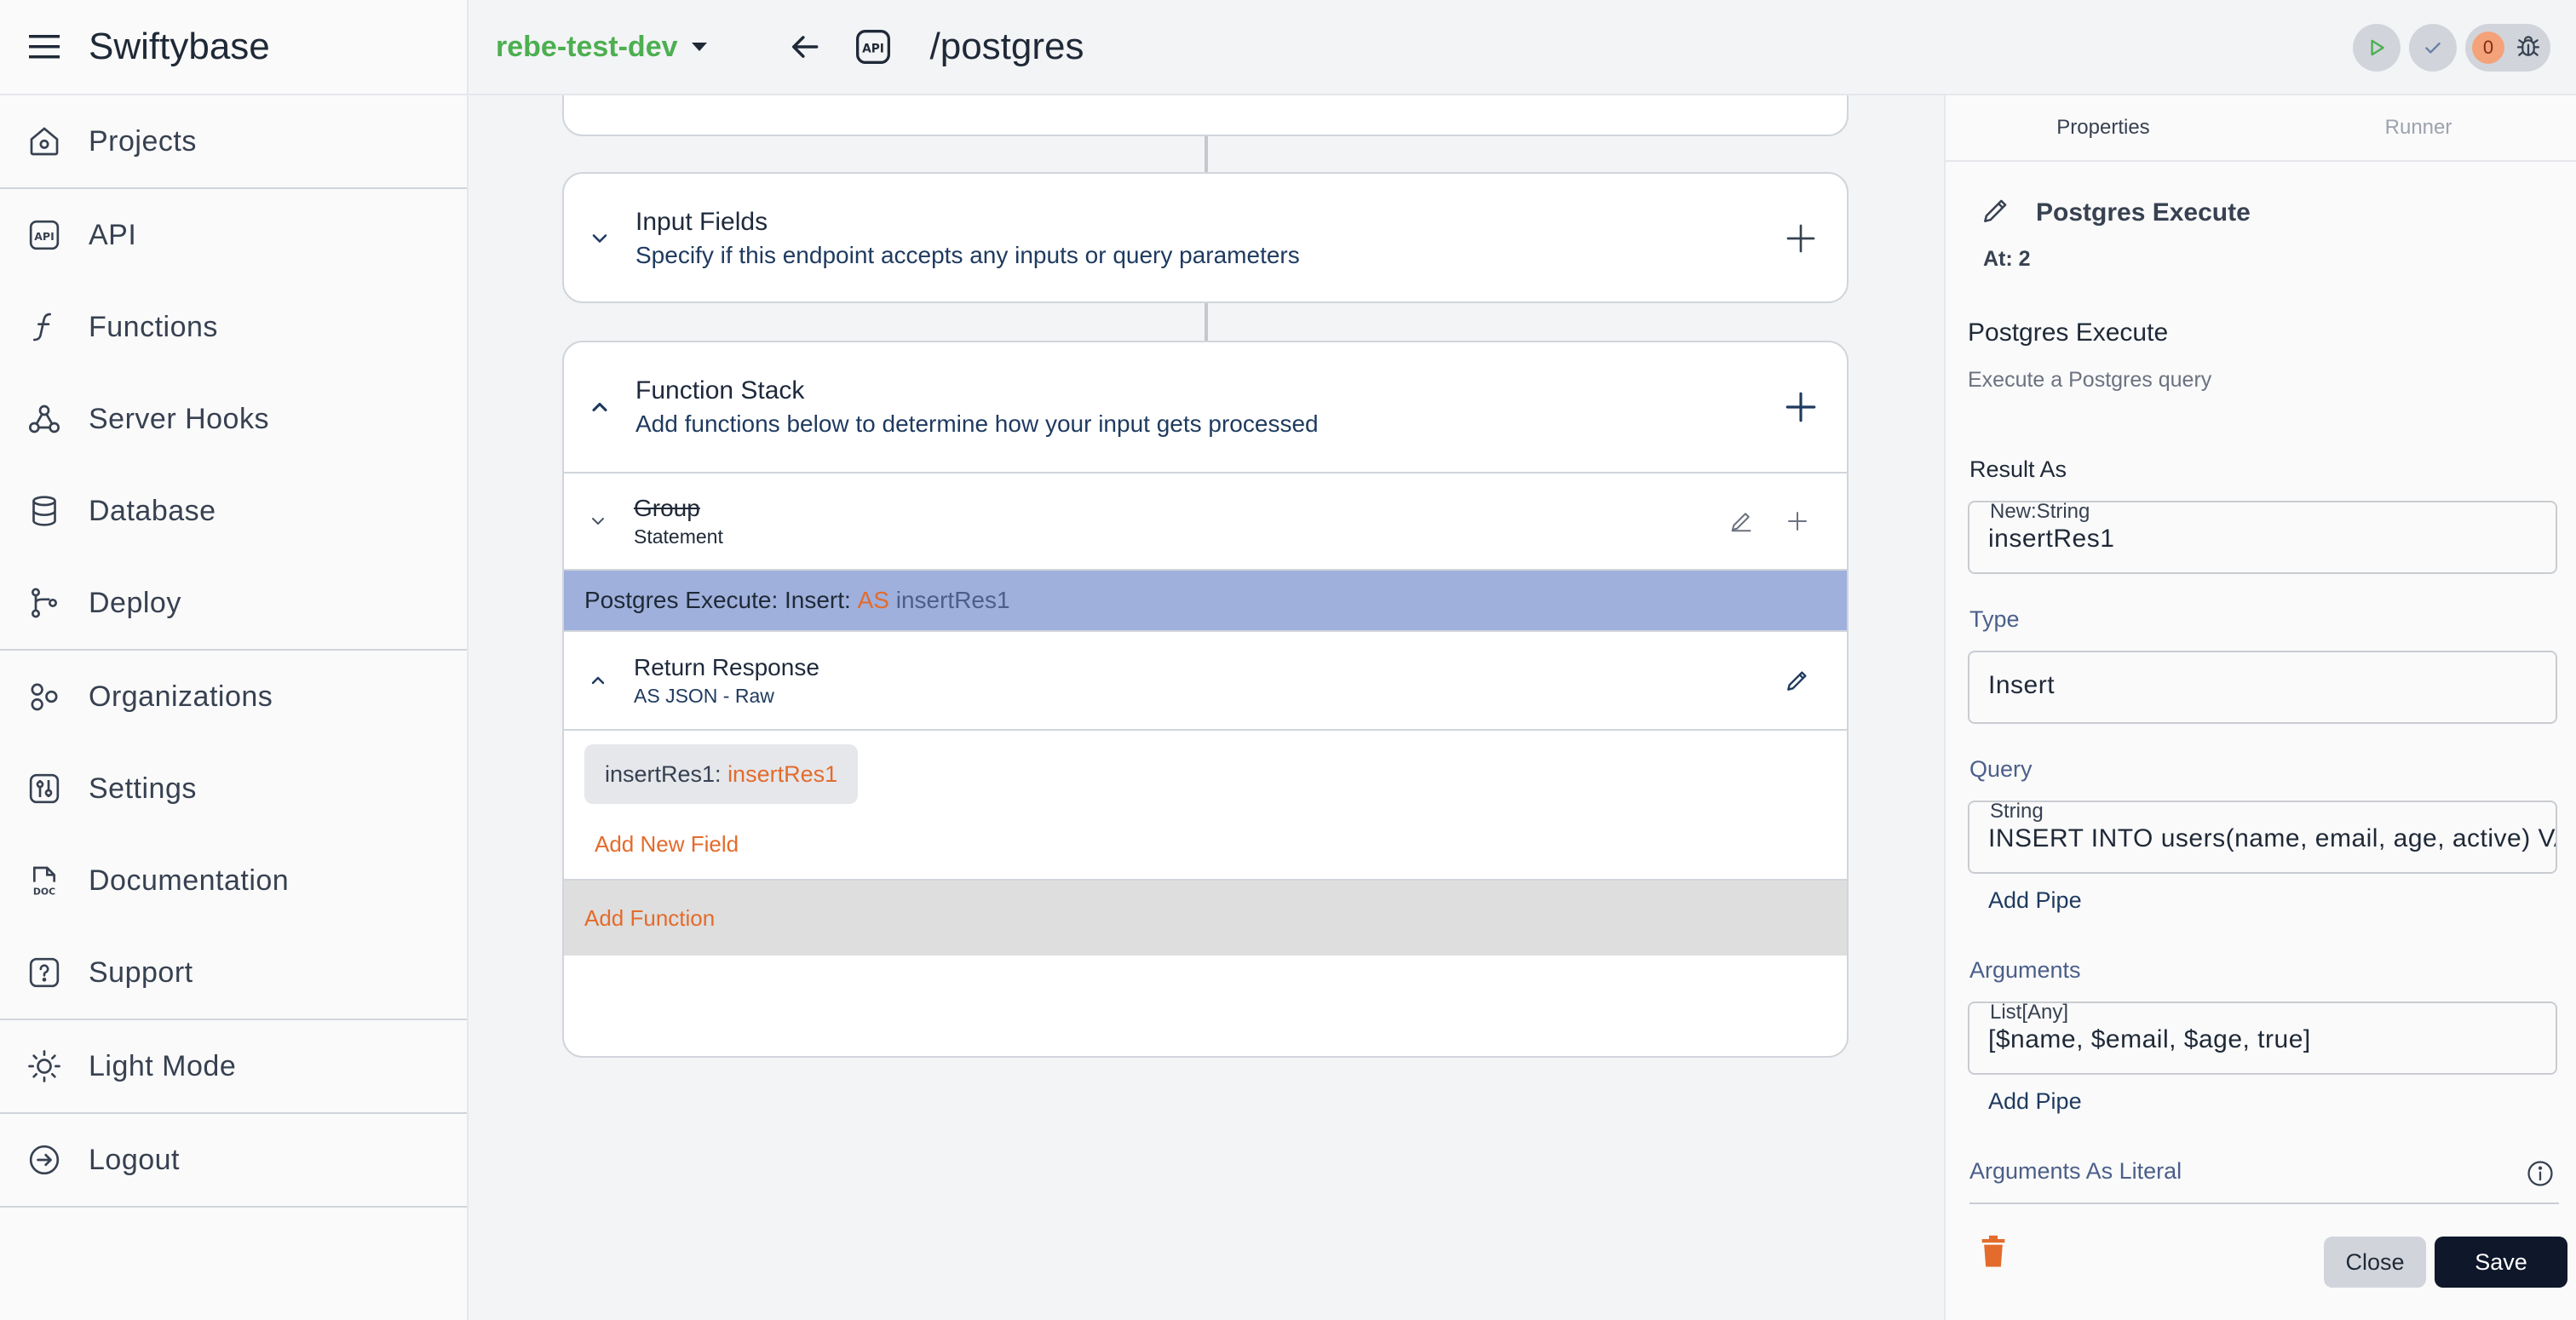 The image size is (2576, 1320). I want to click on info-icon, so click(2540, 1173).